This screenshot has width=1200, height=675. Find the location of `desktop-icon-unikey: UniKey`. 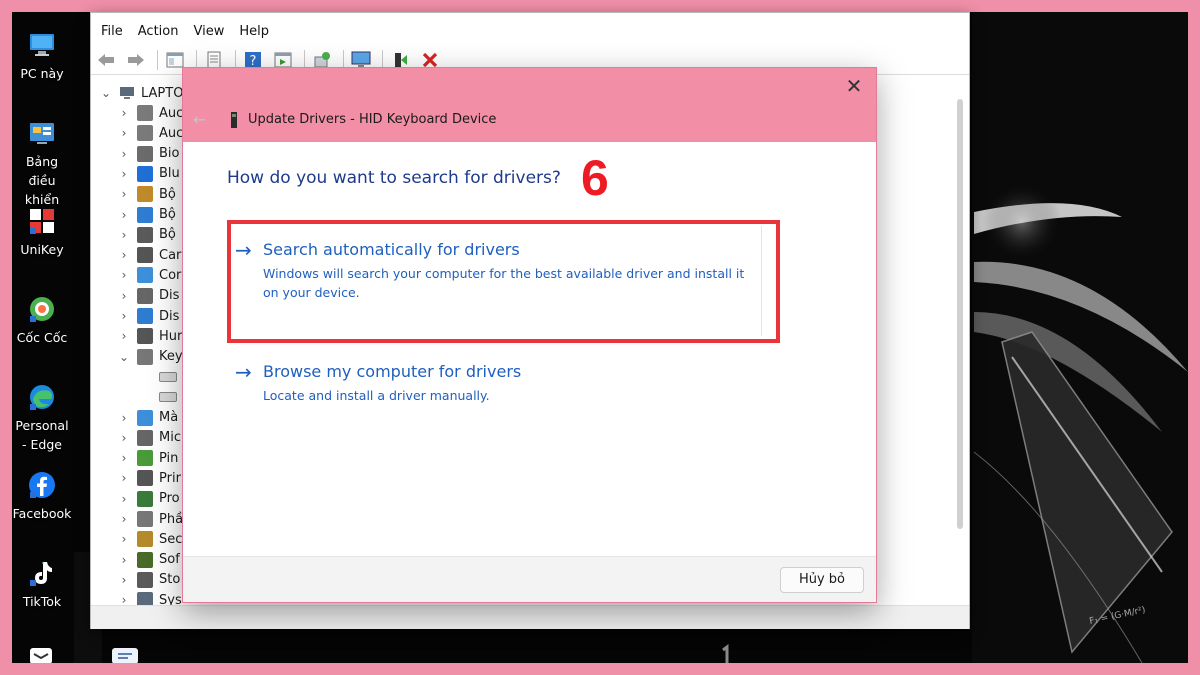

desktop-icon-unikey: UniKey is located at coordinates (42, 232).